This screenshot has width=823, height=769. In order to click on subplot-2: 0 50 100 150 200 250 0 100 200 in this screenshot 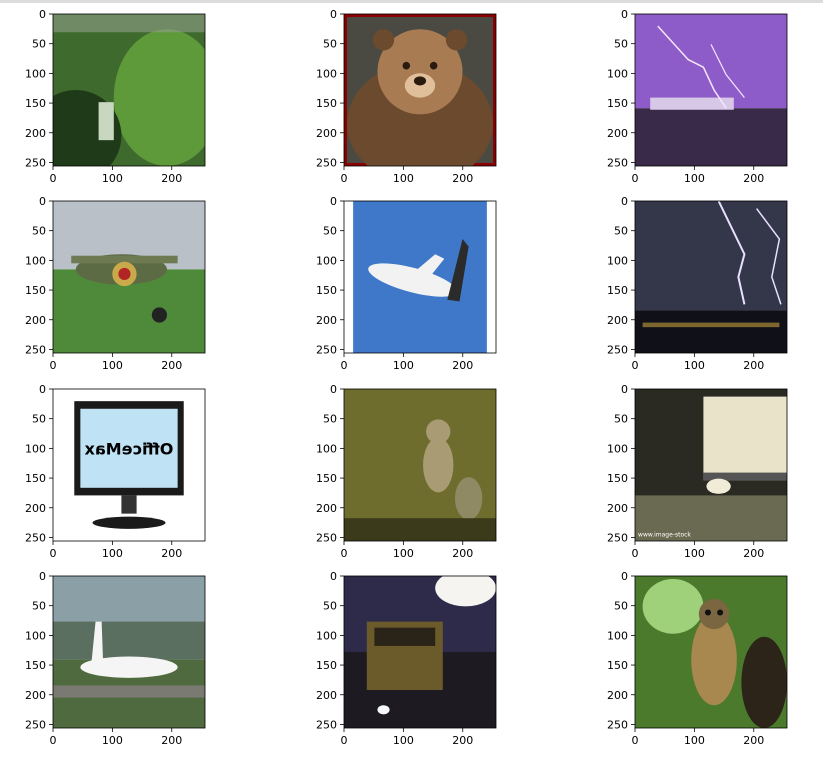, I will do `click(406, 96)`.